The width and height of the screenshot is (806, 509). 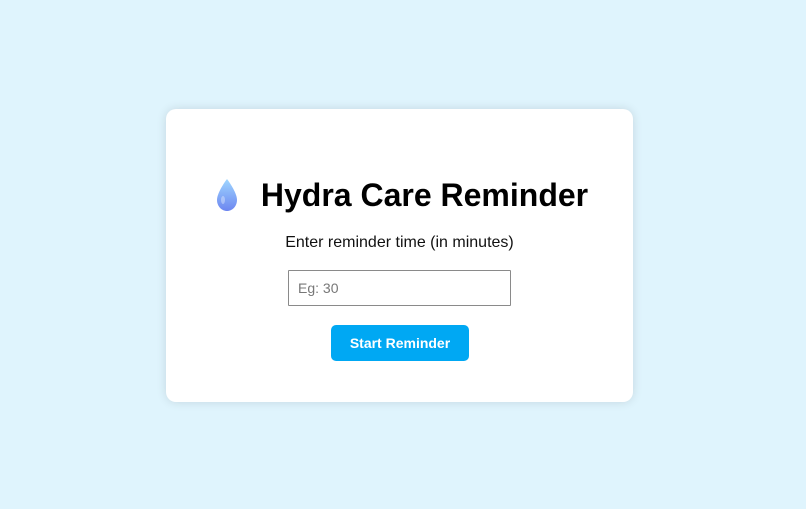 I want to click on water-drop-icon, so click(x=227, y=195).